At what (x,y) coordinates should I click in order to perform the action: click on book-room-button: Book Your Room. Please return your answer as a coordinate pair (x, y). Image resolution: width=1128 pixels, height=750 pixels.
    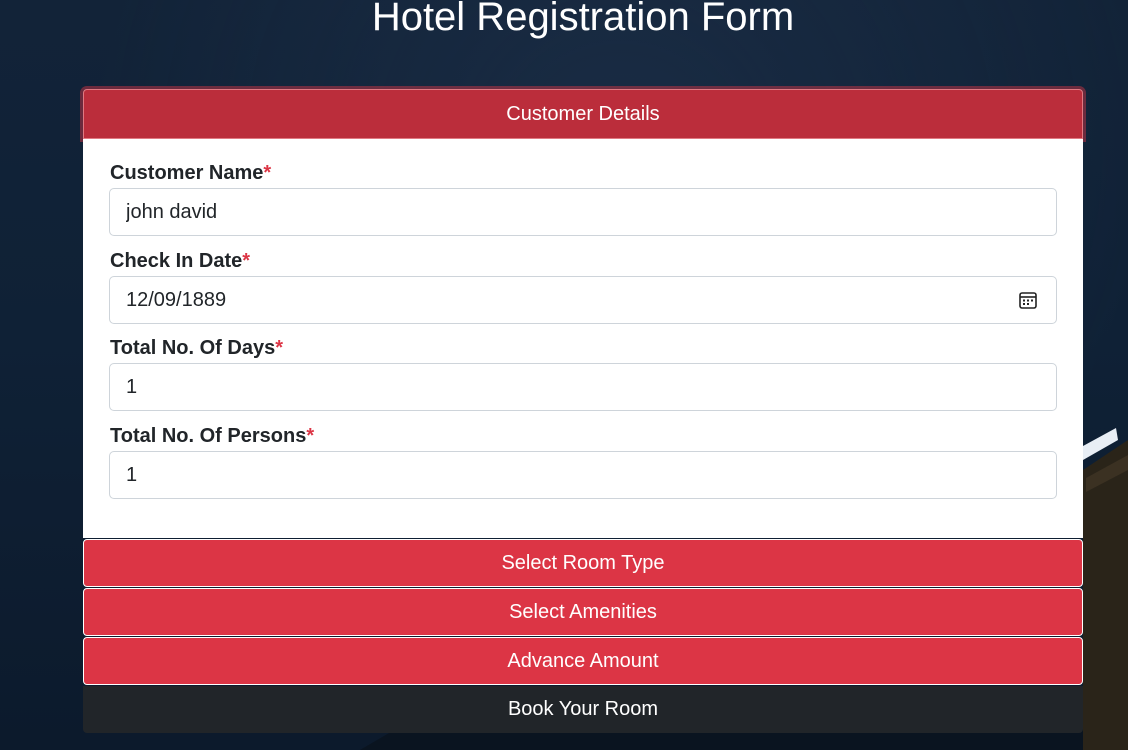
    Looking at the image, I should click on (583, 709).